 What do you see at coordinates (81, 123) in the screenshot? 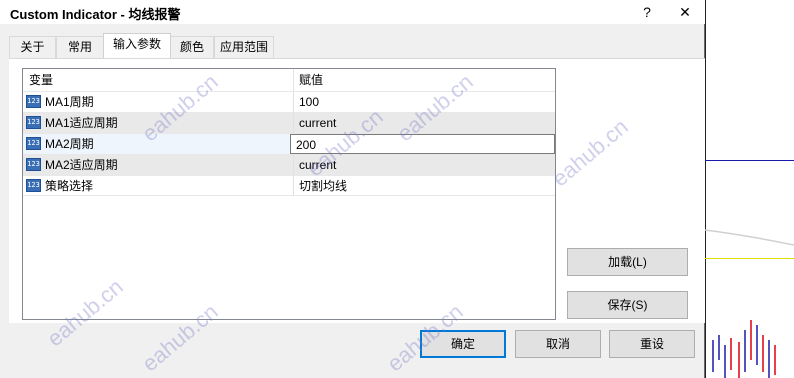
I see `param-name: MA1适应周期` at bounding box center [81, 123].